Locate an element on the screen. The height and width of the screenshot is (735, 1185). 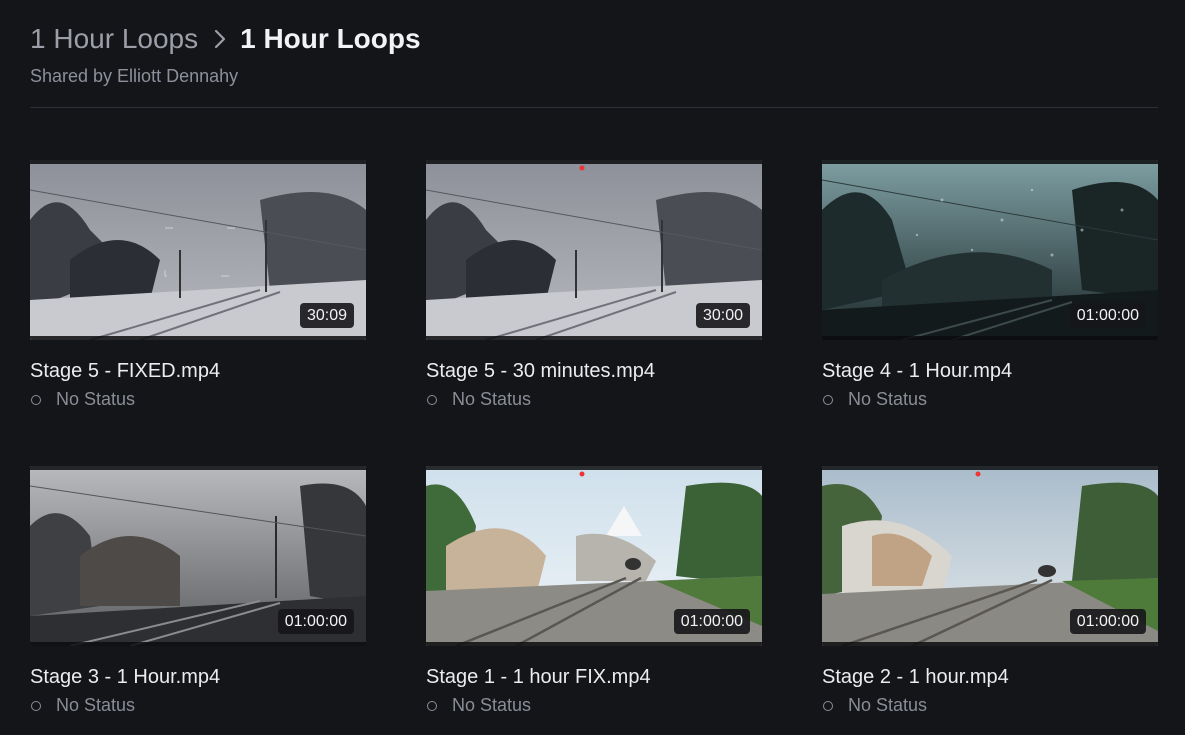
video-title: Stage 5 - 30 minutes.mp4 is located at coordinates (594, 371).